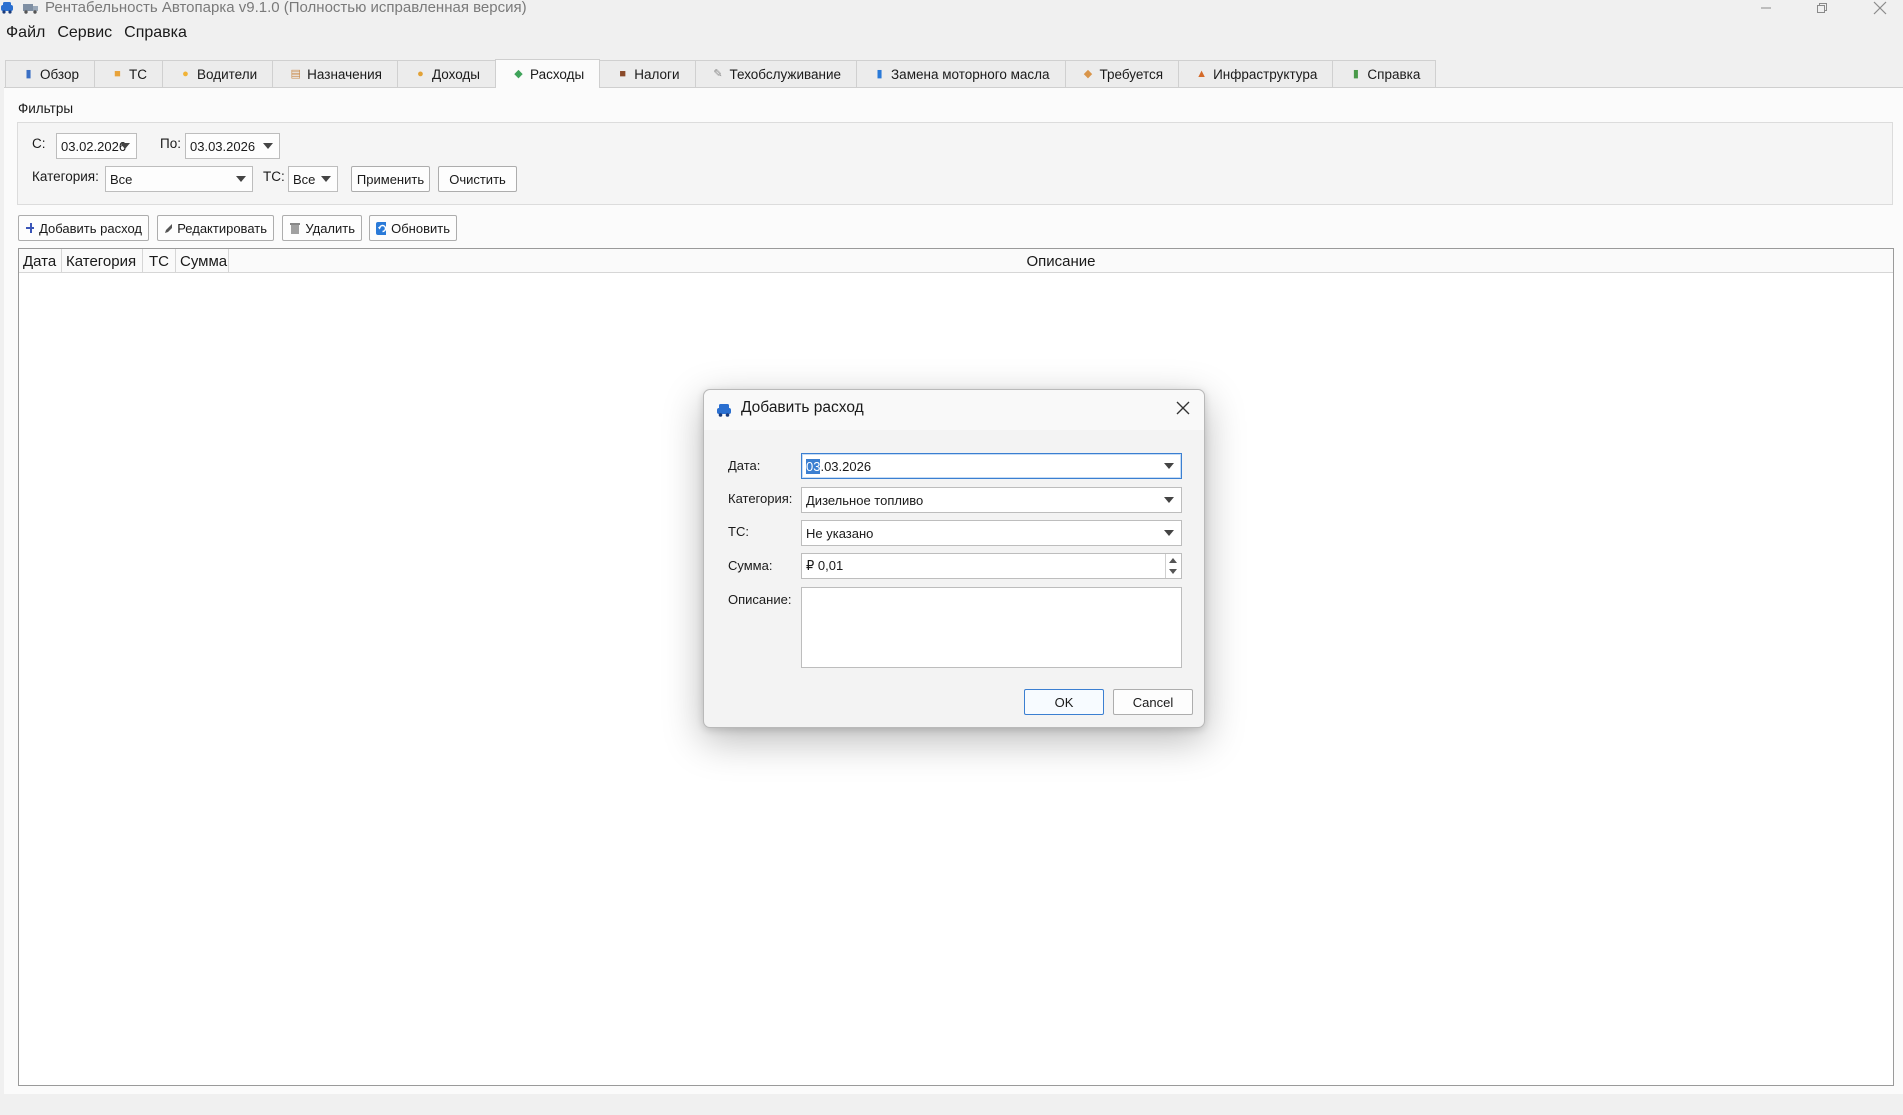 The width and height of the screenshot is (1903, 1115). Describe the element at coordinates (90, 228) in the screenshot. I see `add-expense-label: Добавить расход` at that location.